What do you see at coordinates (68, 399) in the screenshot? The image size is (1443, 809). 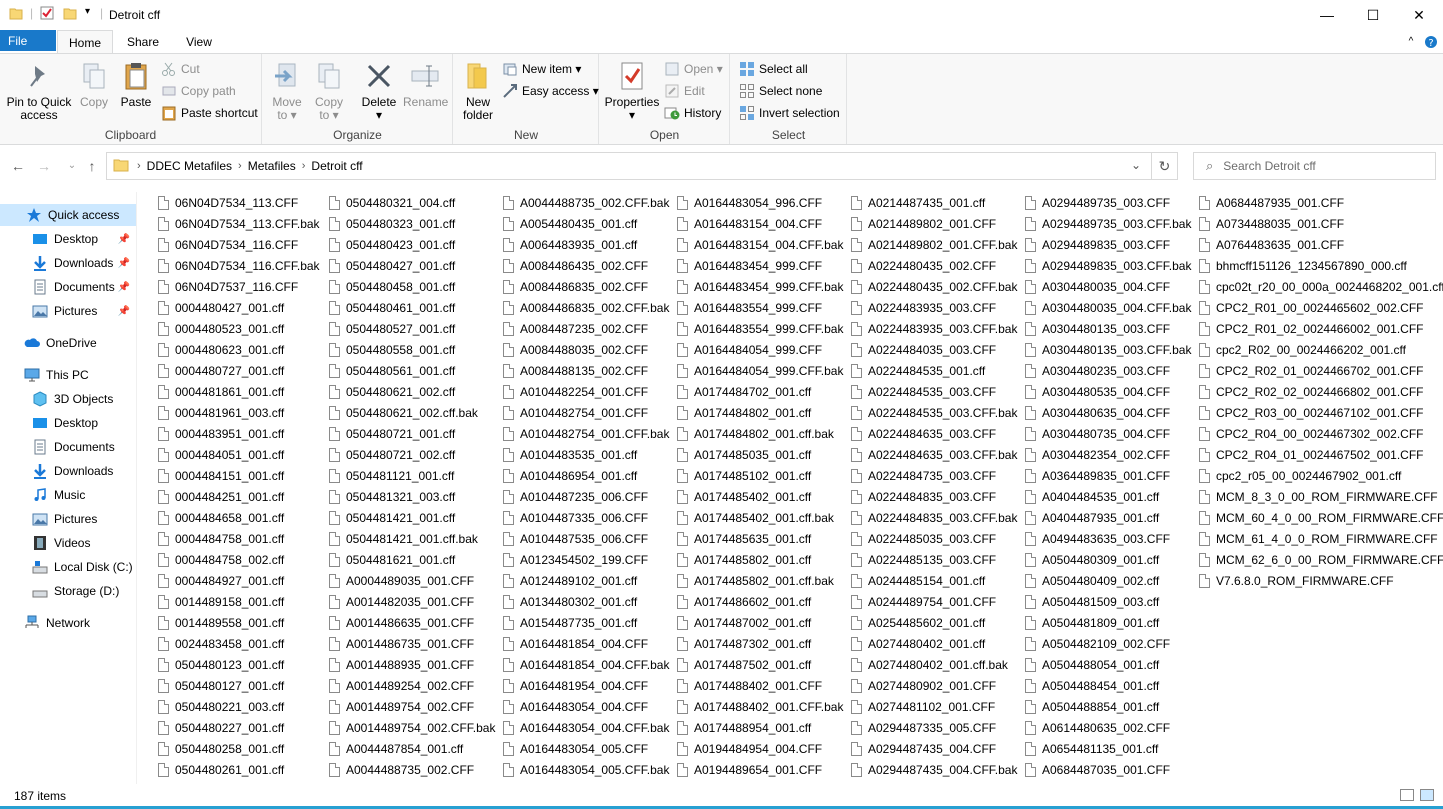 I see `nav-3d-objects: 3D Objects` at bounding box center [68, 399].